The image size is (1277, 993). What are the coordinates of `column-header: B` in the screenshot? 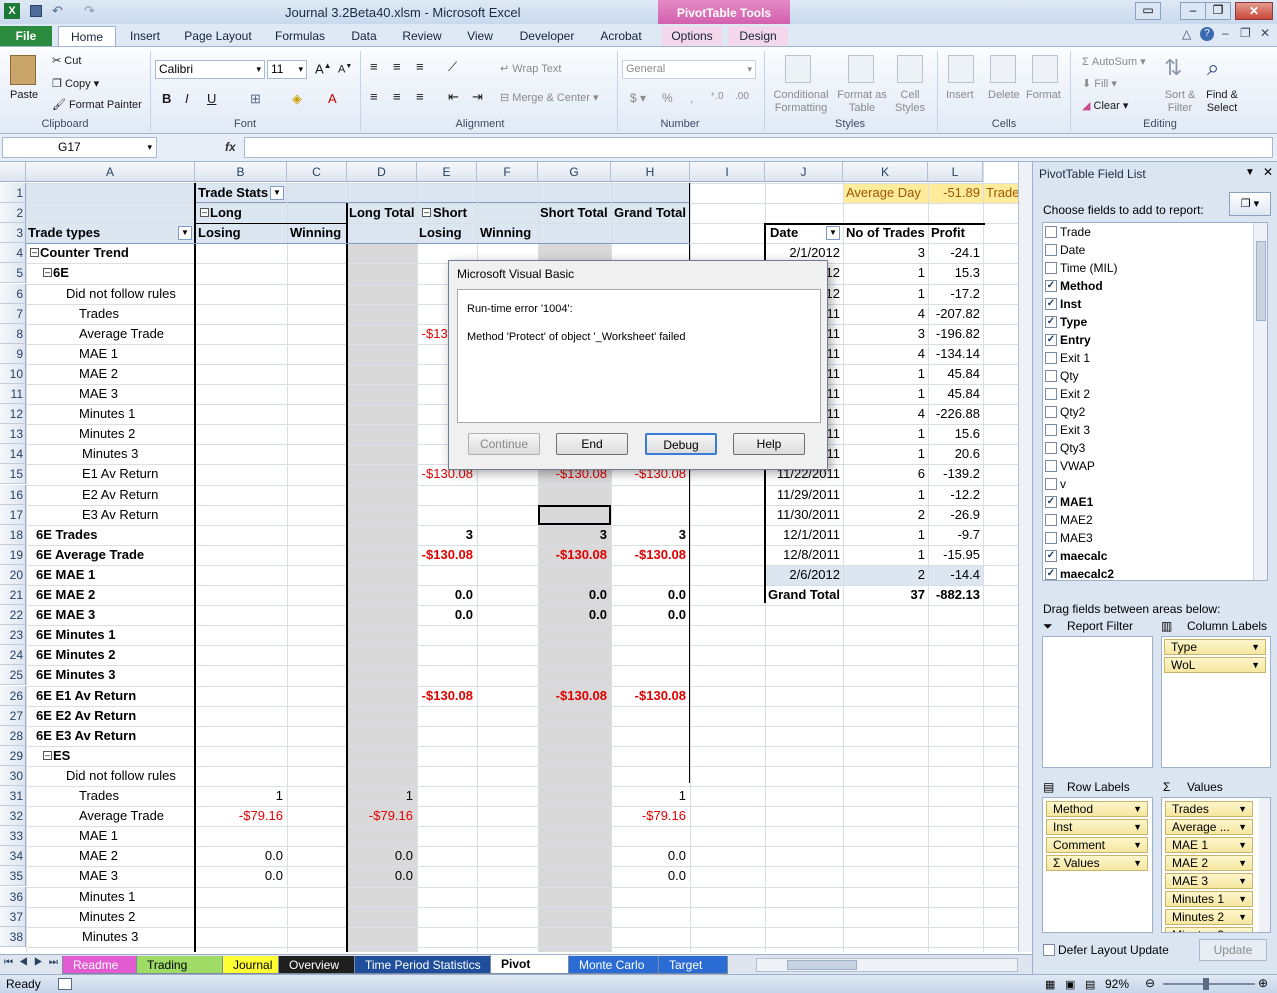 It's located at (241, 172).